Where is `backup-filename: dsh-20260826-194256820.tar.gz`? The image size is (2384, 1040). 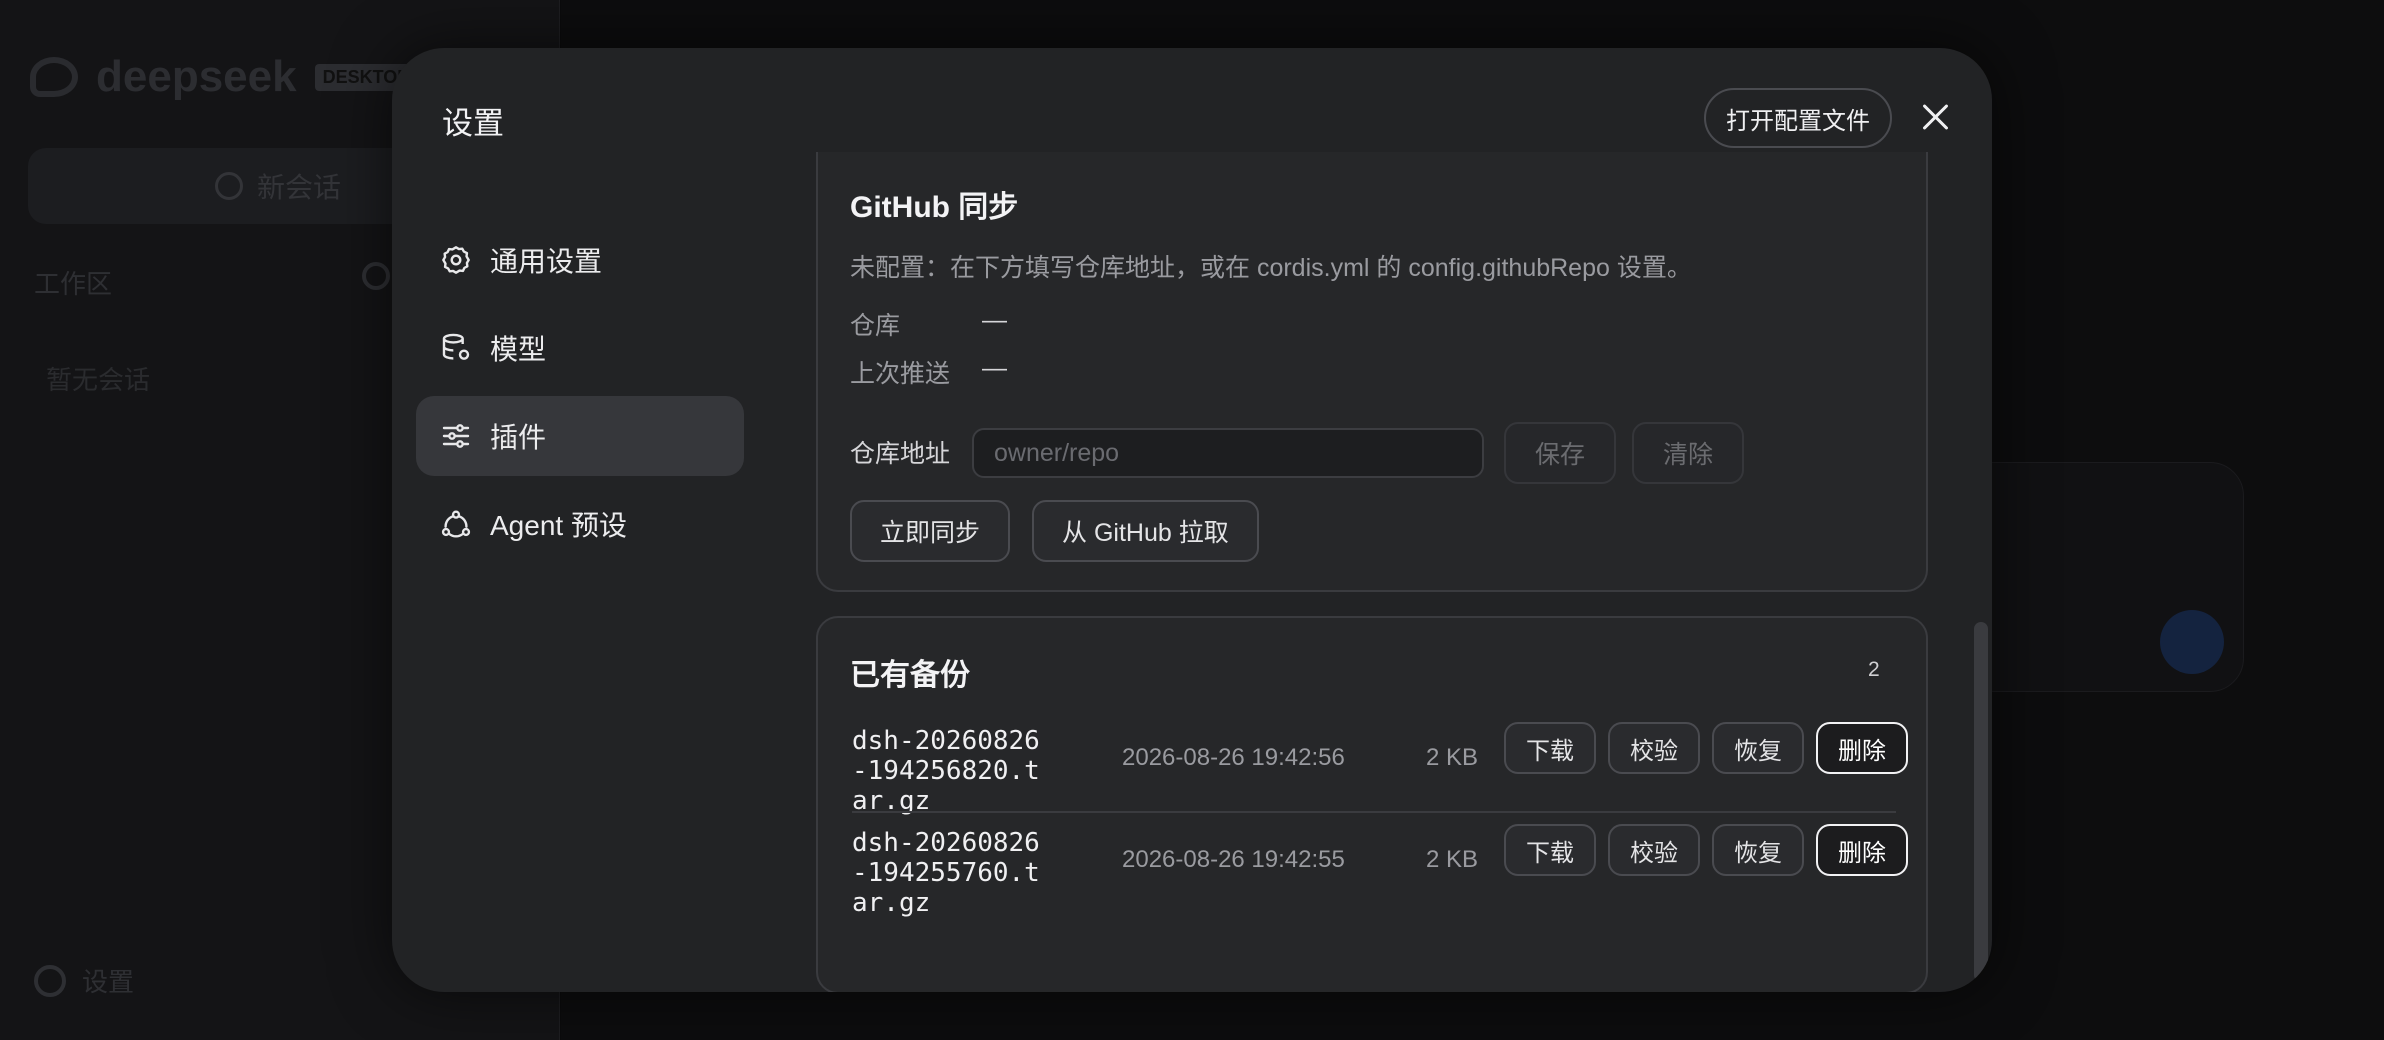
backup-filename: dsh-20260826-194256820.tar.gz is located at coordinates (946, 771).